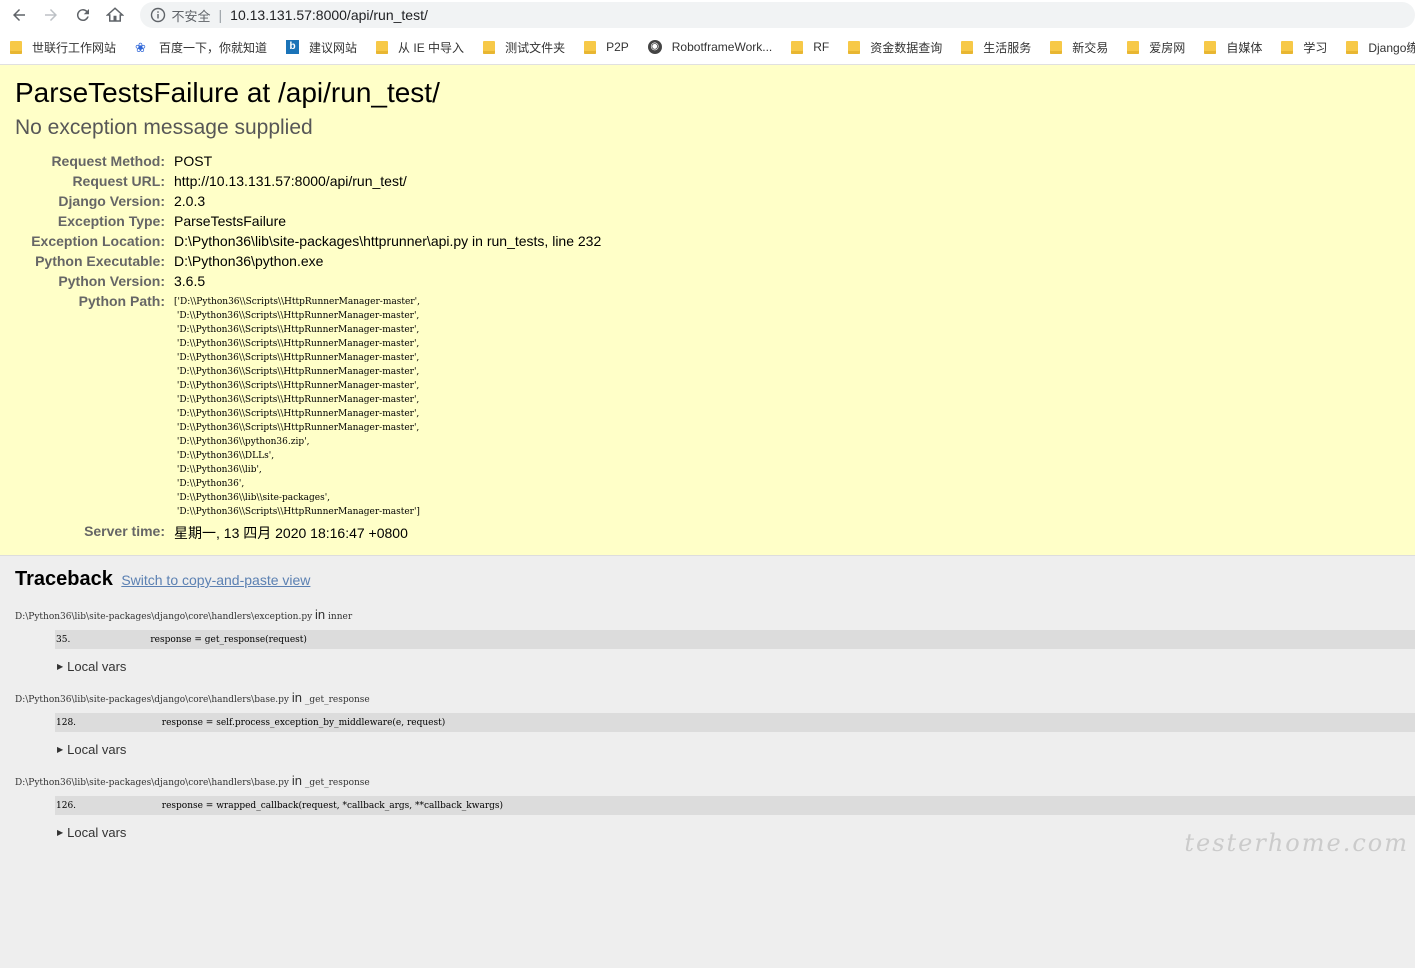 This screenshot has width=1415, height=968. Describe the element at coordinates (308, 261) in the screenshot. I see `meta-row: Python Executable:D:\Python36\python.exe` at that location.